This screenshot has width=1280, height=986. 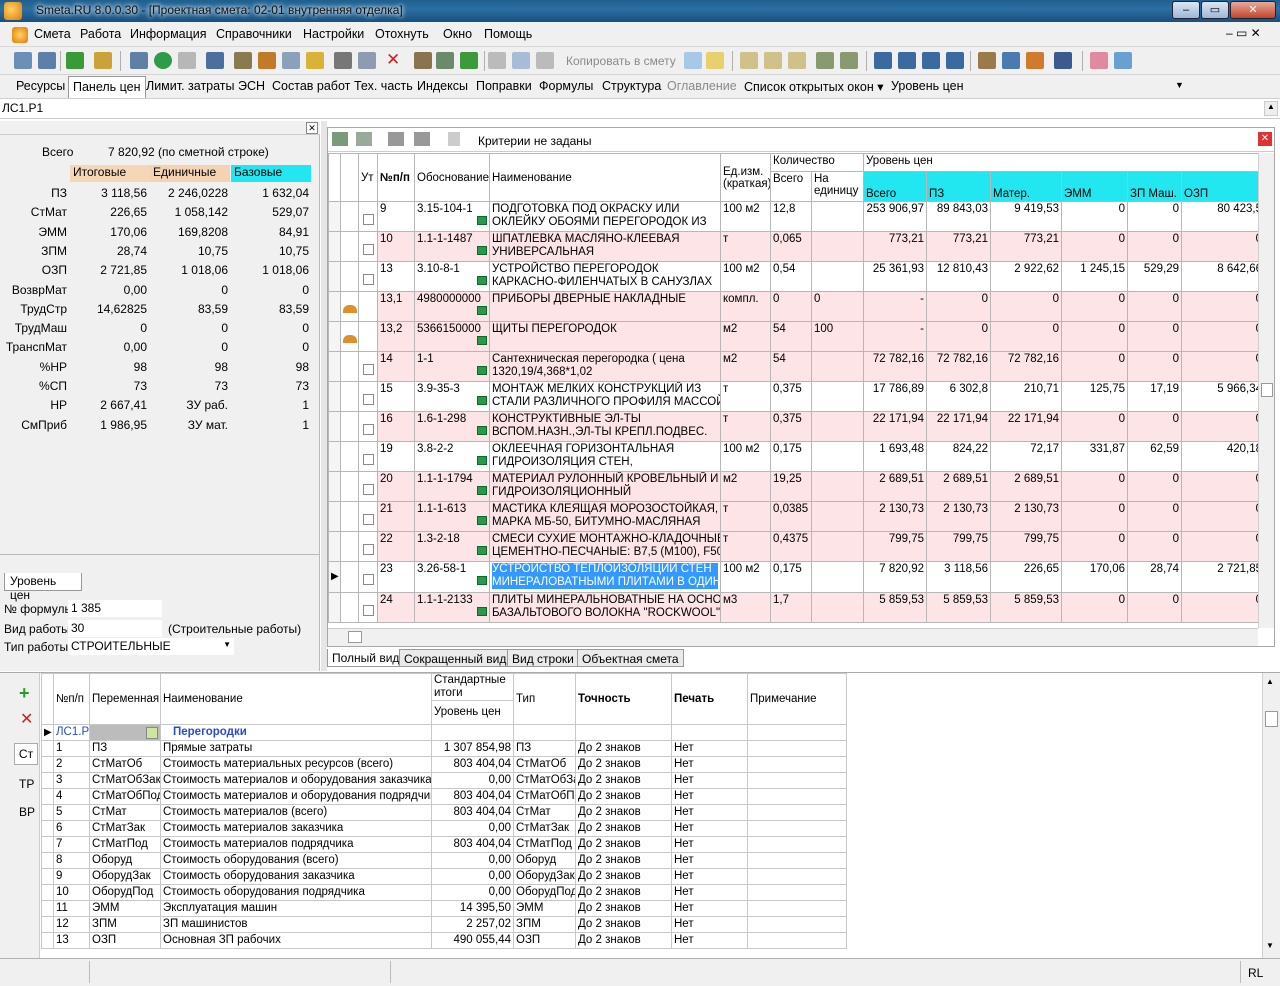 What do you see at coordinates (396, 216) in the screenshot?
I see `cell-num: 9` at bounding box center [396, 216].